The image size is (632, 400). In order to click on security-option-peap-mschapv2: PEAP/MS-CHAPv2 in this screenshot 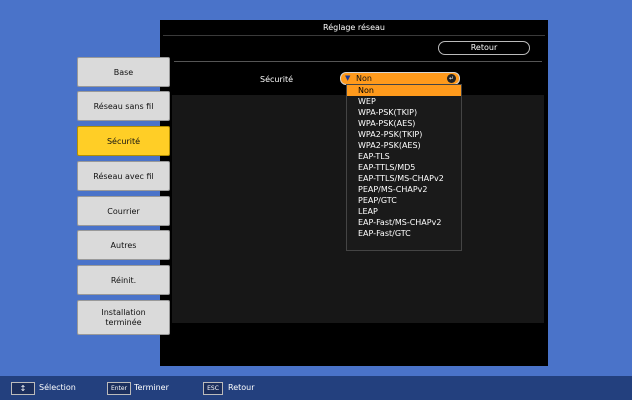, I will do `click(404, 189)`.